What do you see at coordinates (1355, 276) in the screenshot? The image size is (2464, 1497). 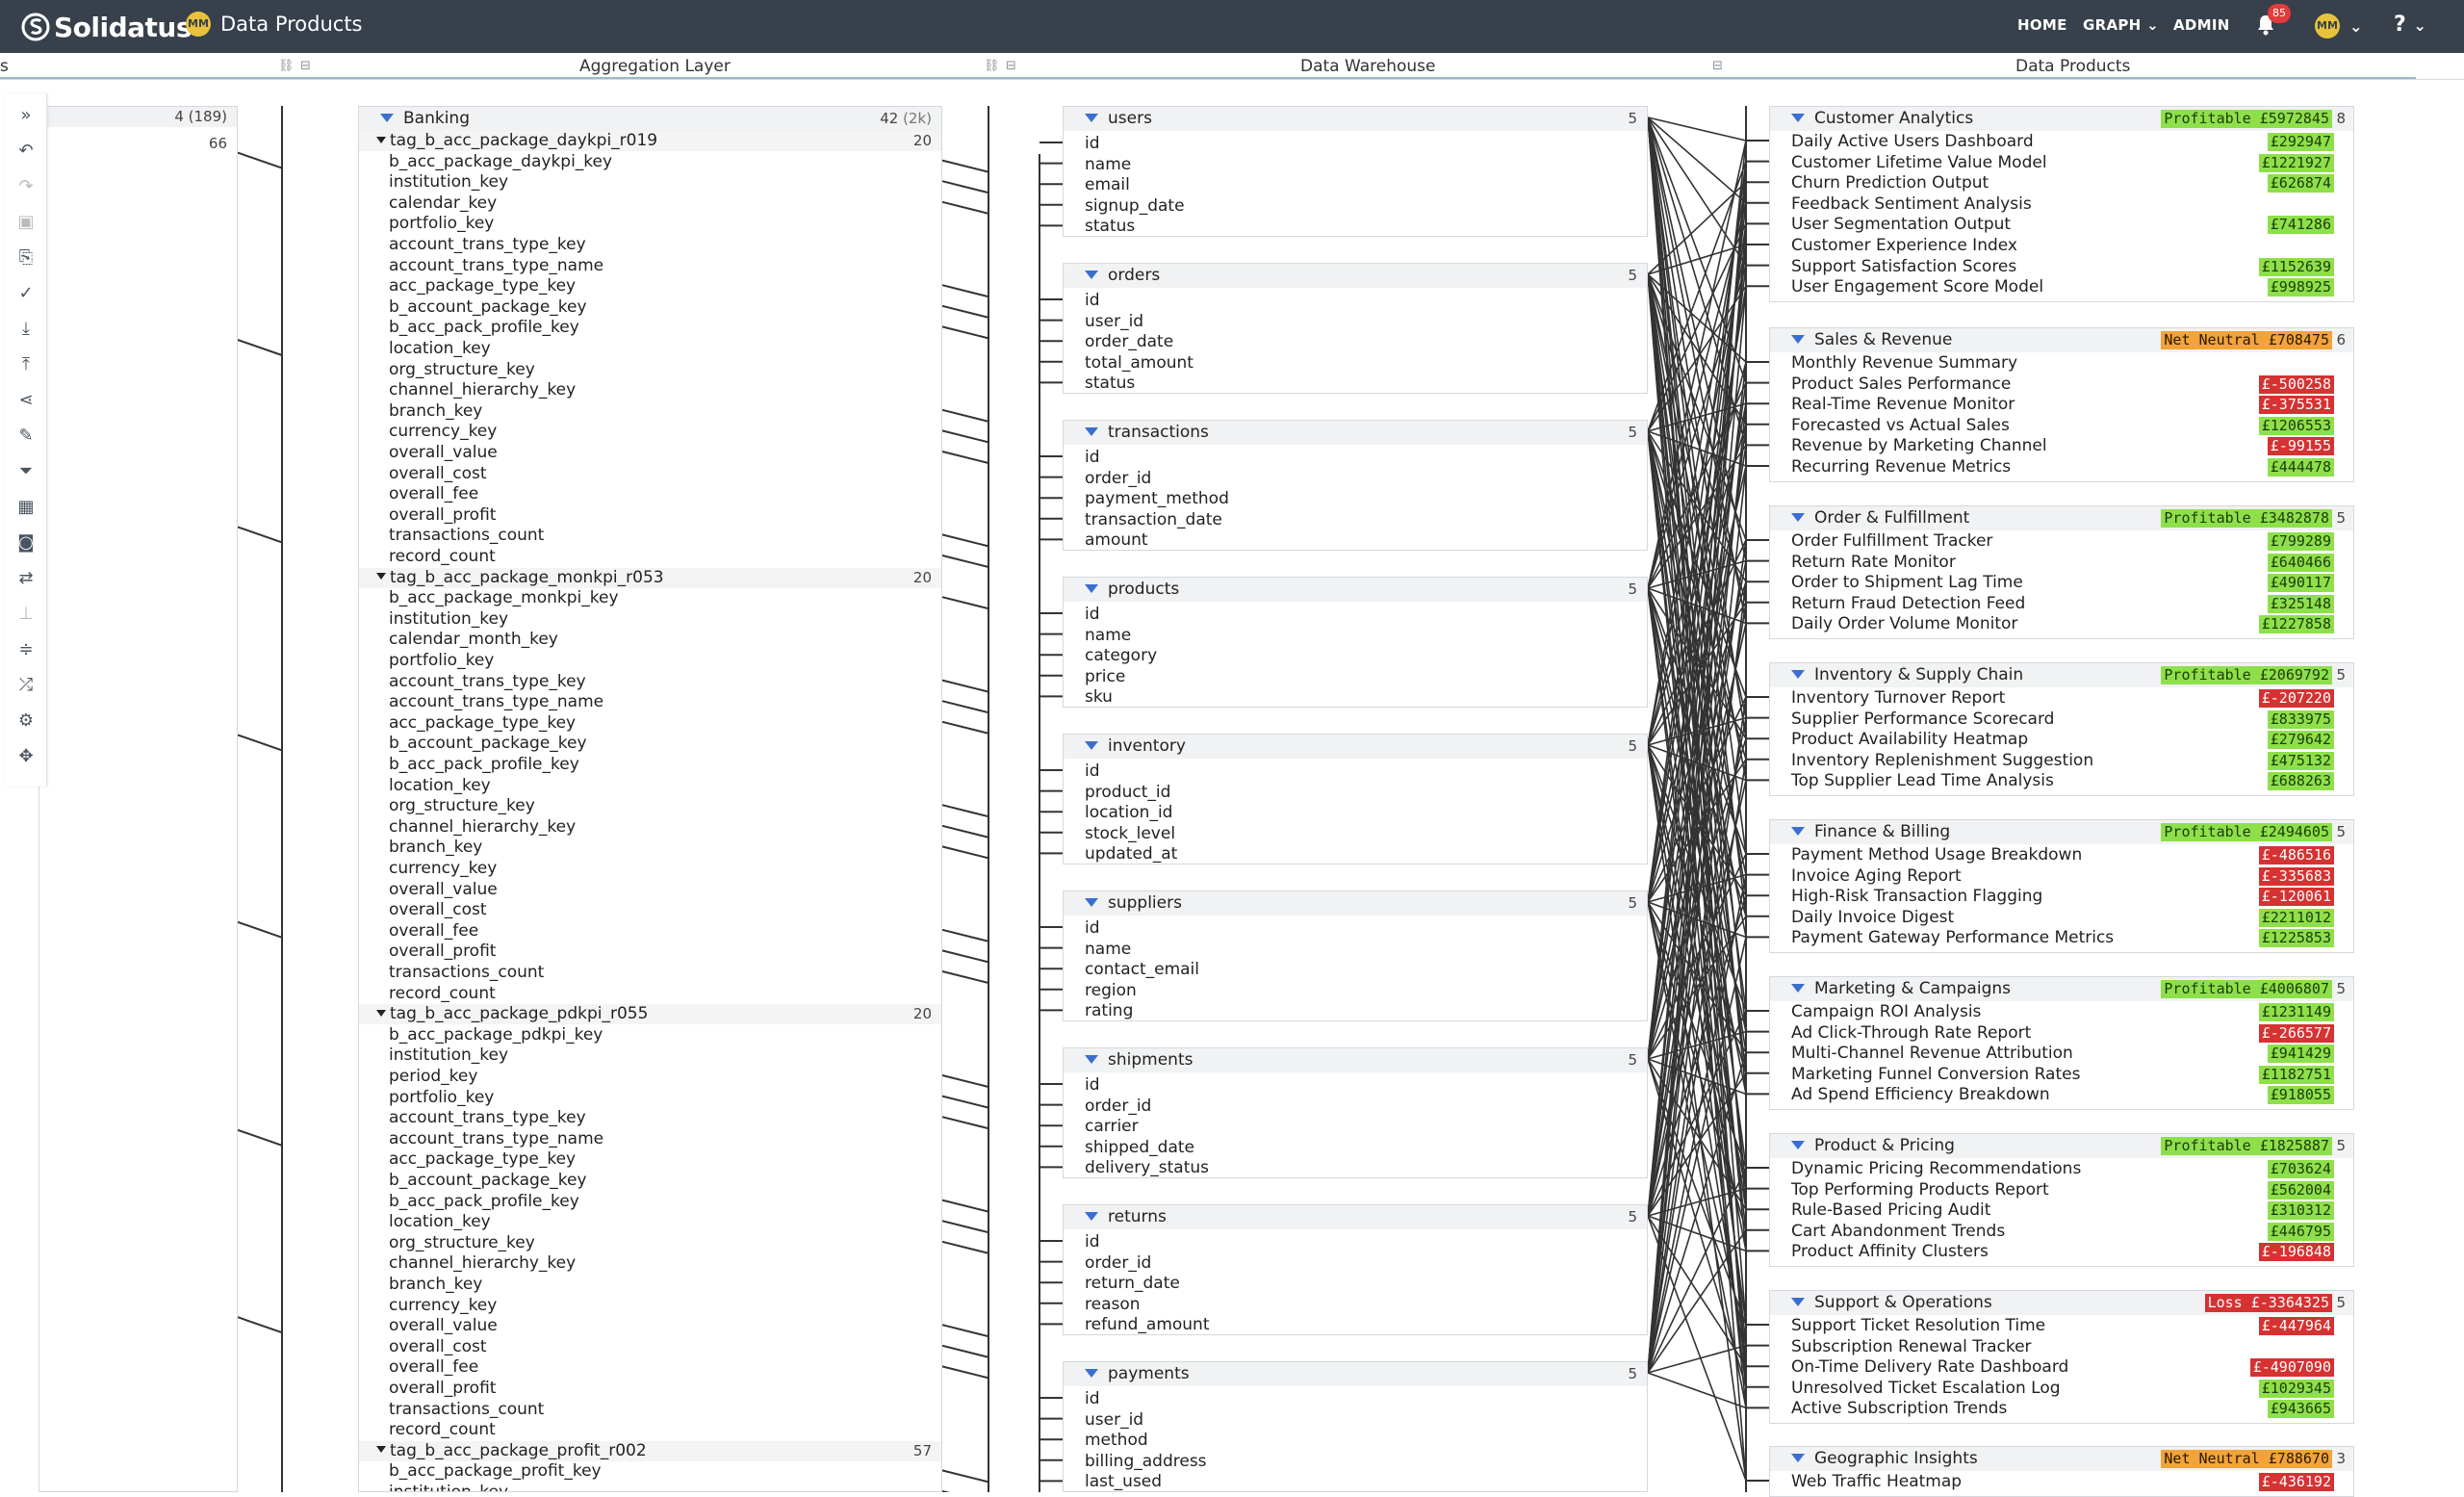 I see `table-header: orders 5` at bounding box center [1355, 276].